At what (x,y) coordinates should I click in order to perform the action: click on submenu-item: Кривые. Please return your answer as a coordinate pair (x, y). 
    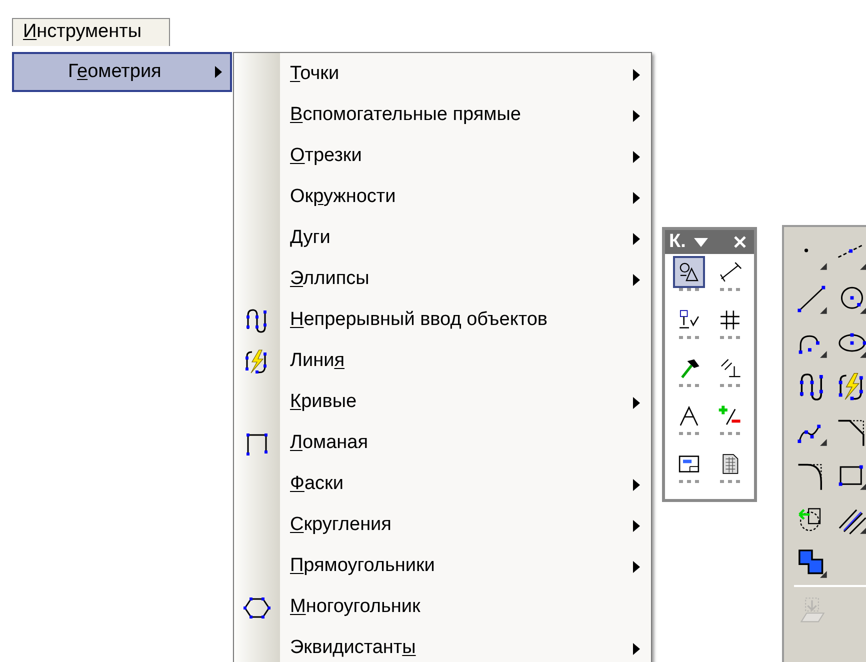
    Looking at the image, I should click on (442, 402).